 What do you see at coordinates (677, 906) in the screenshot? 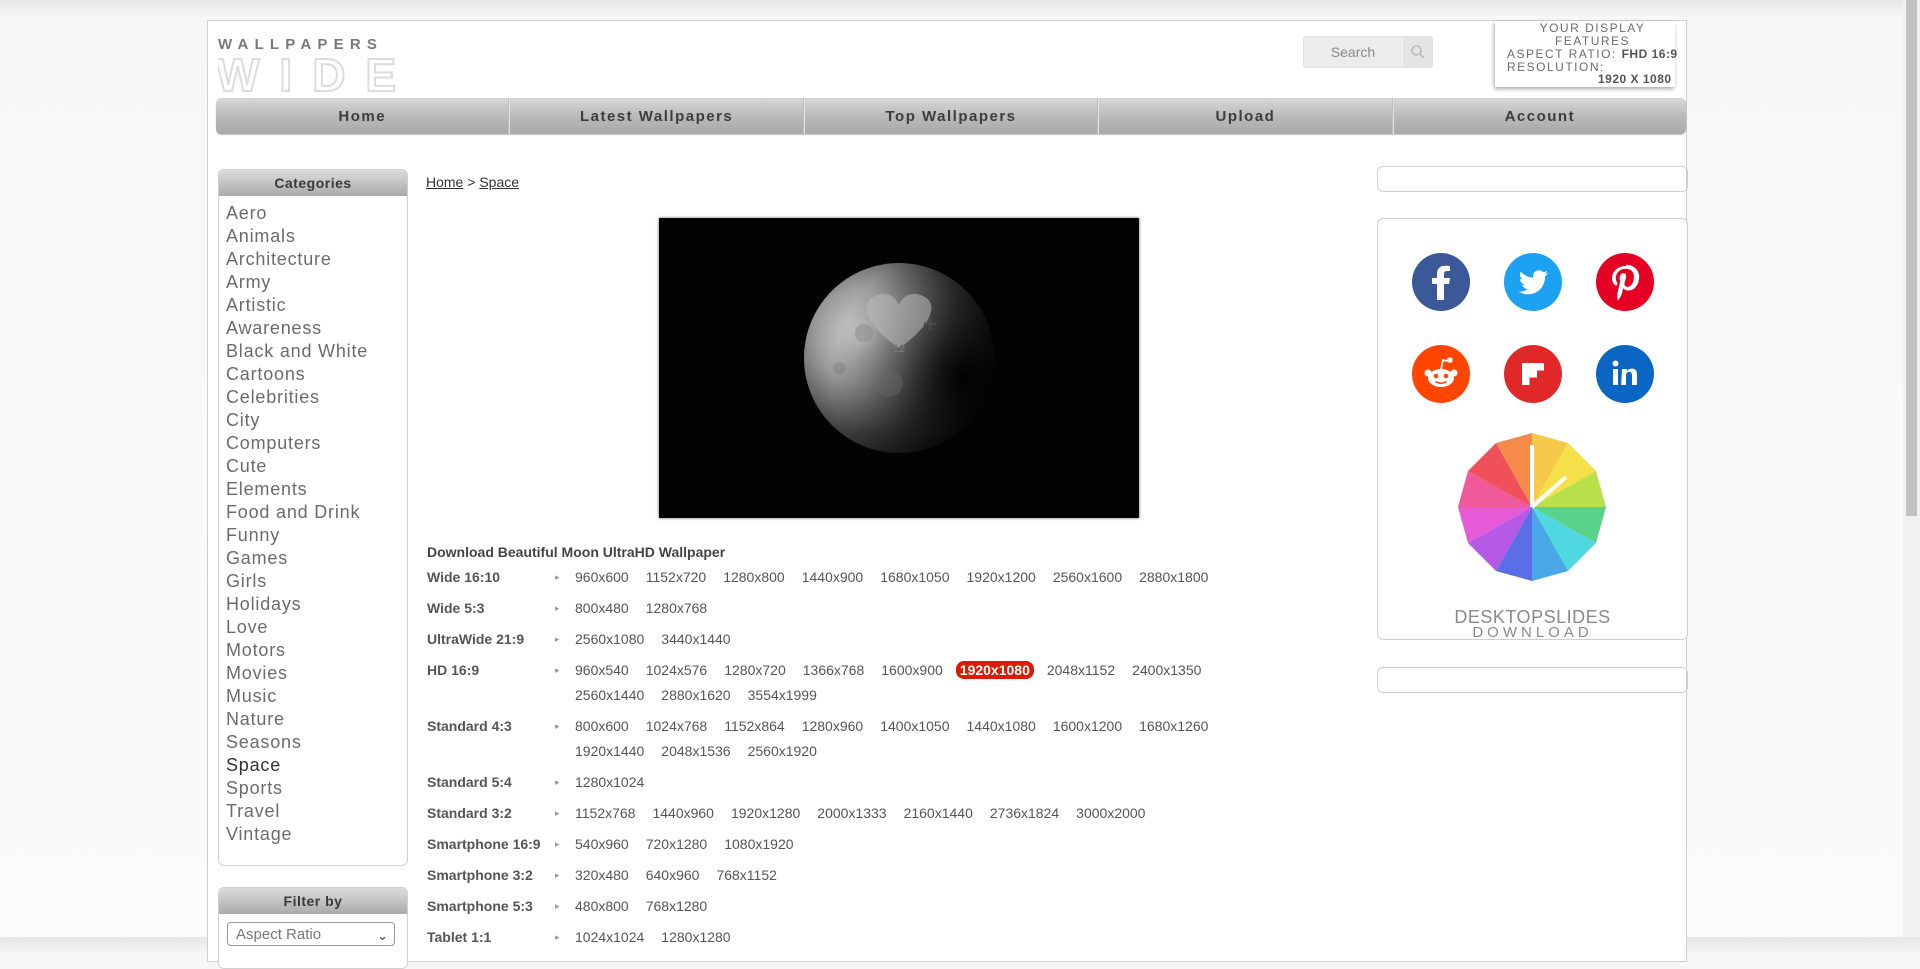
I see `resolution-link: 768x1280` at bounding box center [677, 906].